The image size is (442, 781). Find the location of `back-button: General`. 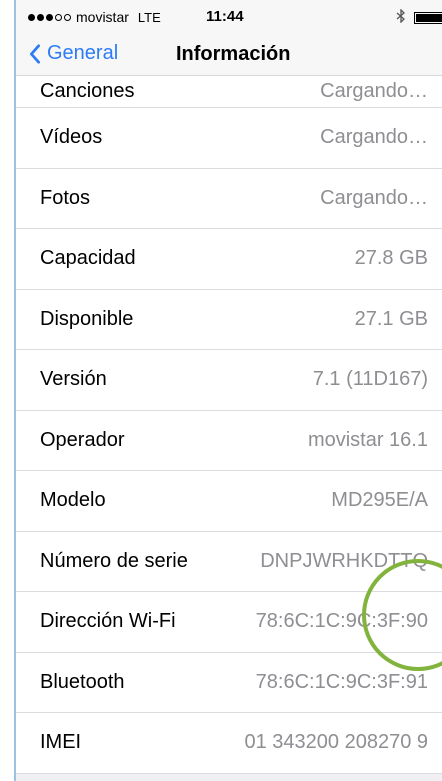

back-button: General is located at coordinates (73, 53).